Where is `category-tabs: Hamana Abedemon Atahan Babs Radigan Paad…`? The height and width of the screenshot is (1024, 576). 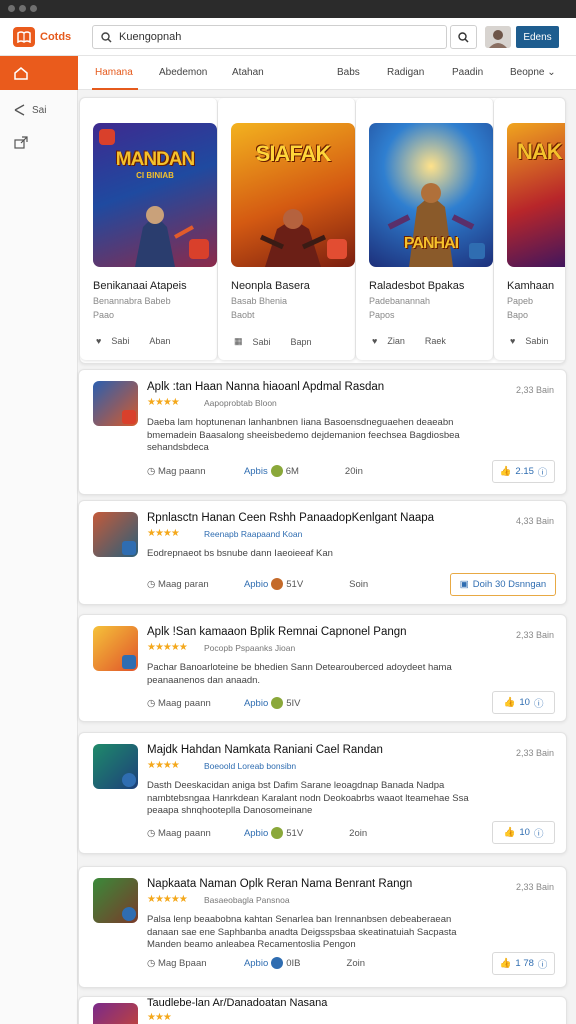 category-tabs: Hamana Abedemon Atahan Babs Radigan Paad… is located at coordinates (327, 73).